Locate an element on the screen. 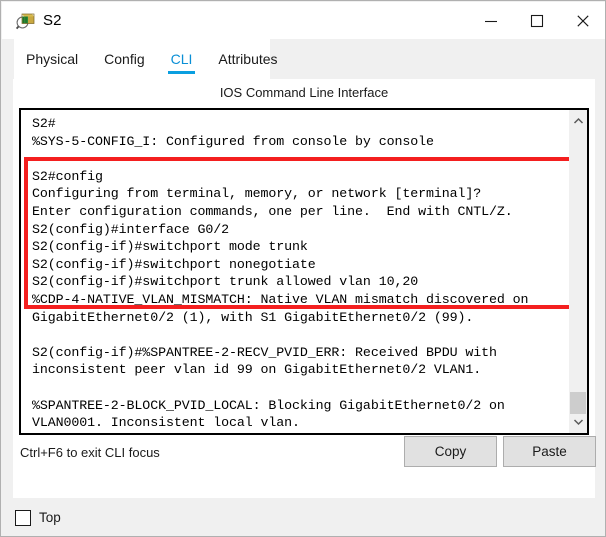 The width and height of the screenshot is (606, 537). console-vertical-scrollbar is located at coordinates (578, 271).